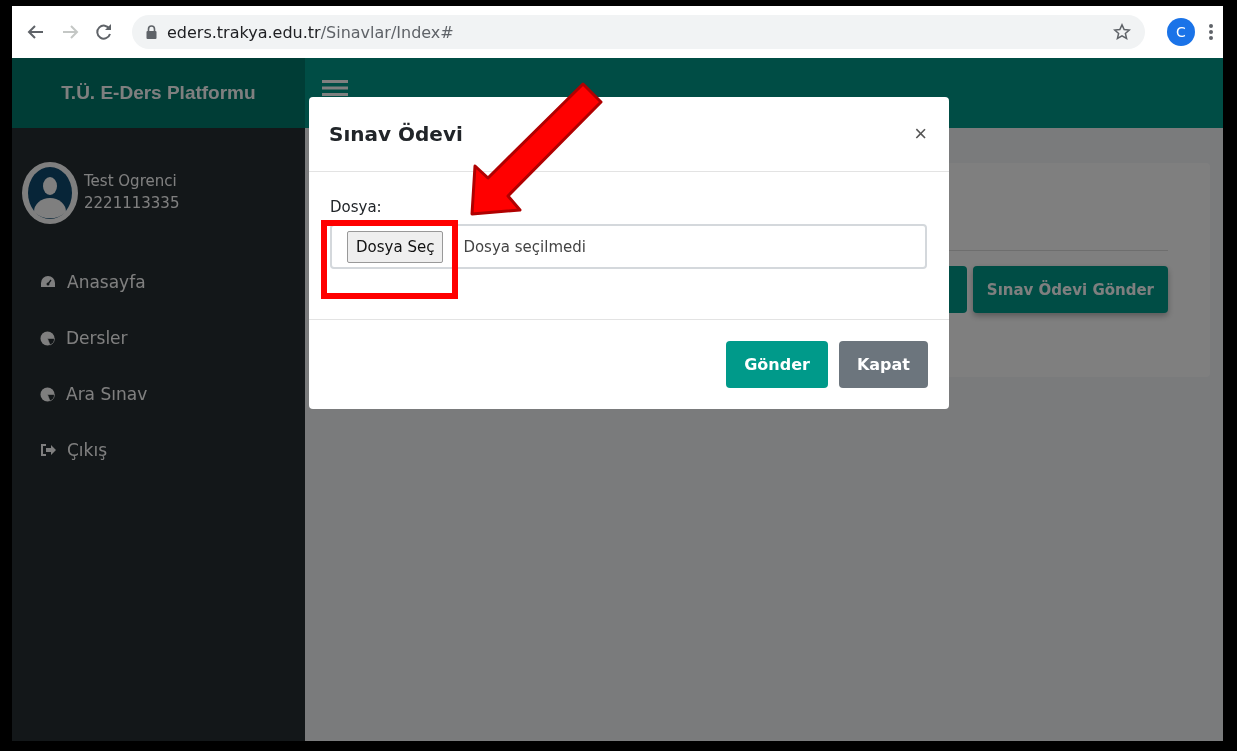  What do you see at coordinates (1122, 32) in the screenshot?
I see `star-icon` at bounding box center [1122, 32].